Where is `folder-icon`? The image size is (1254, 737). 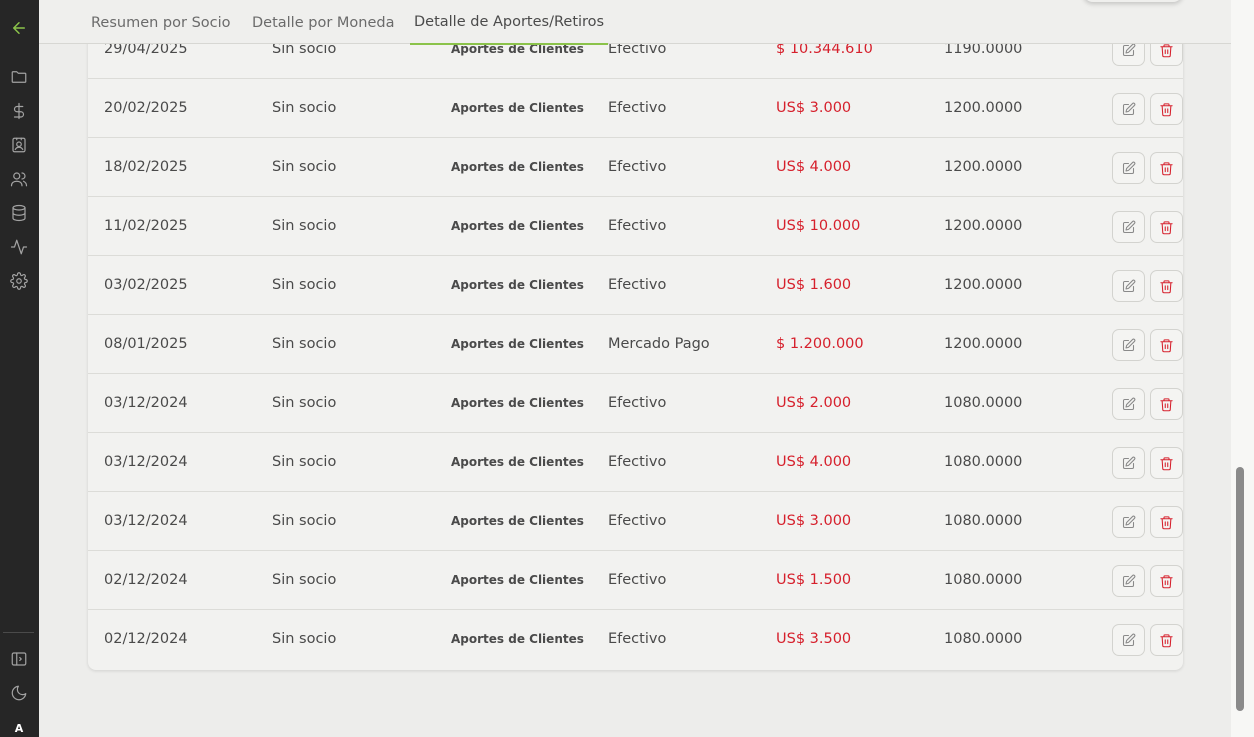 folder-icon is located at coordinates (19, 77).